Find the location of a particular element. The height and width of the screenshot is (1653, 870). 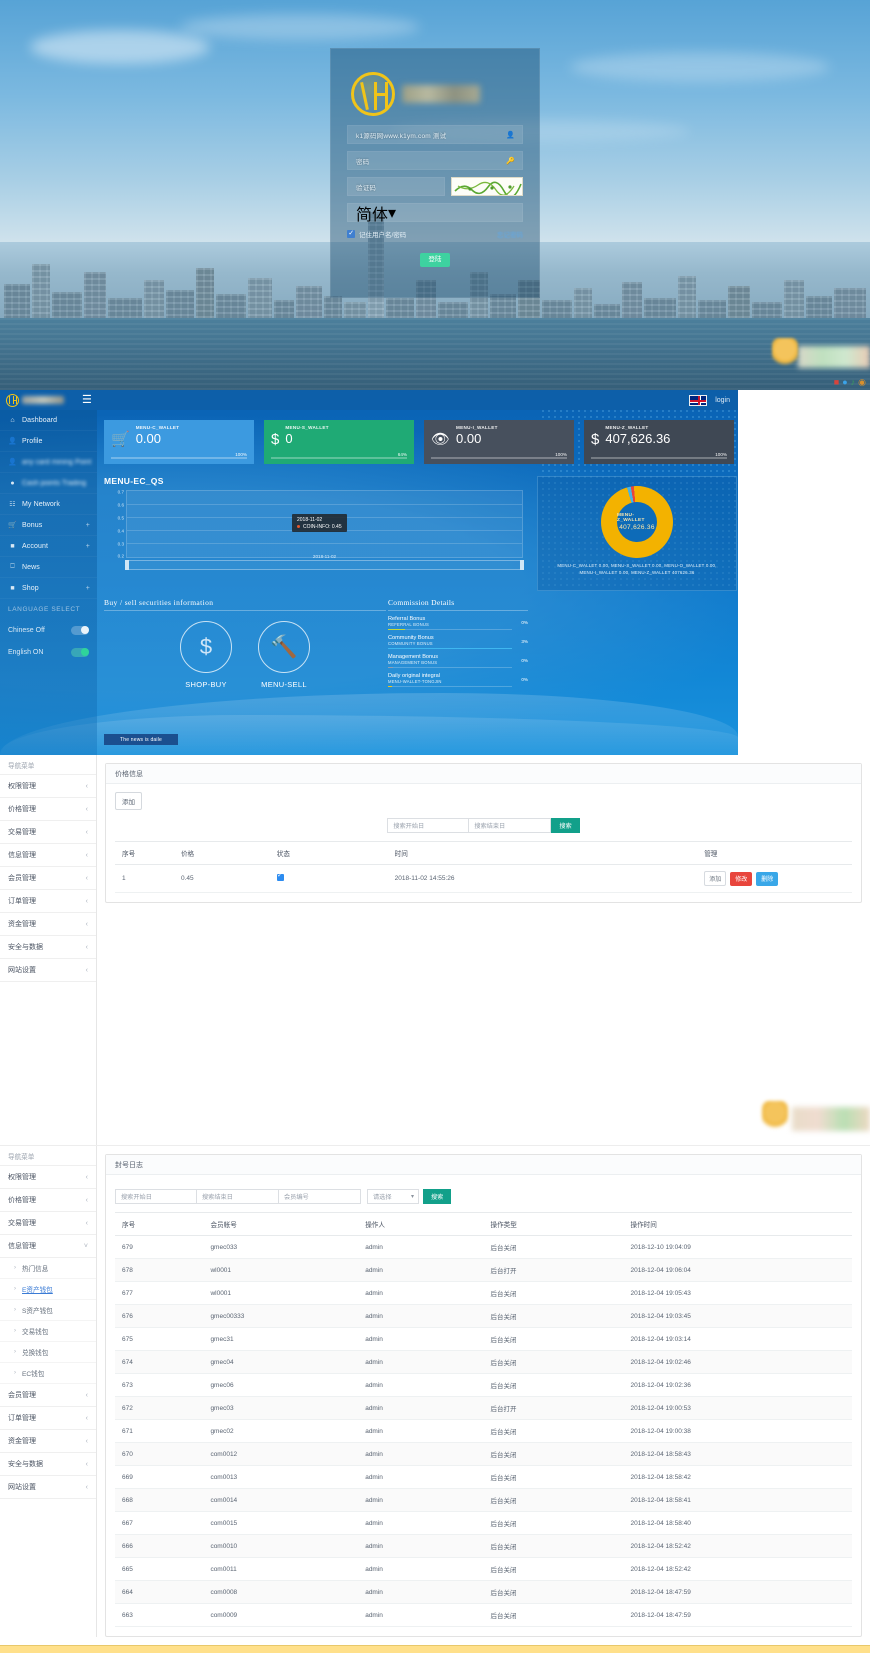

admin-menu-info: 信息管理 ‹ is located at coordinates (48, 855).